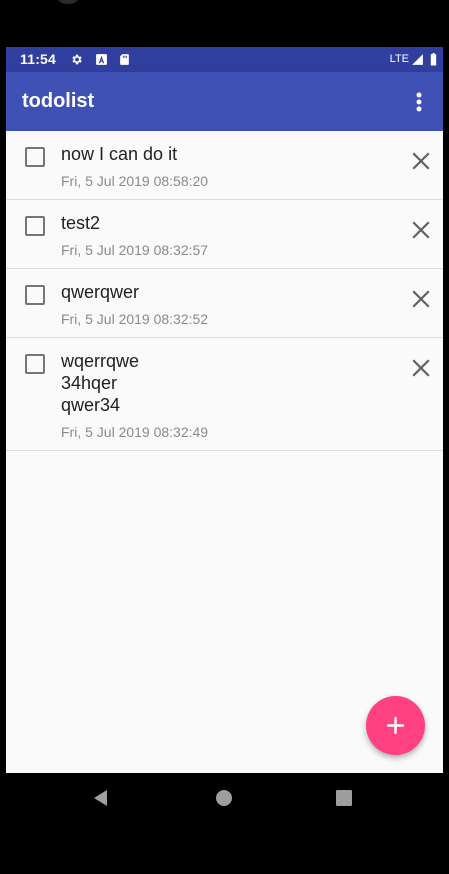  Describe the element at coordinates (224, 303) in the screenshot. I see `todo-item: qwerqwer Fri, 5 Jul 2019 08:32:52` at that location.